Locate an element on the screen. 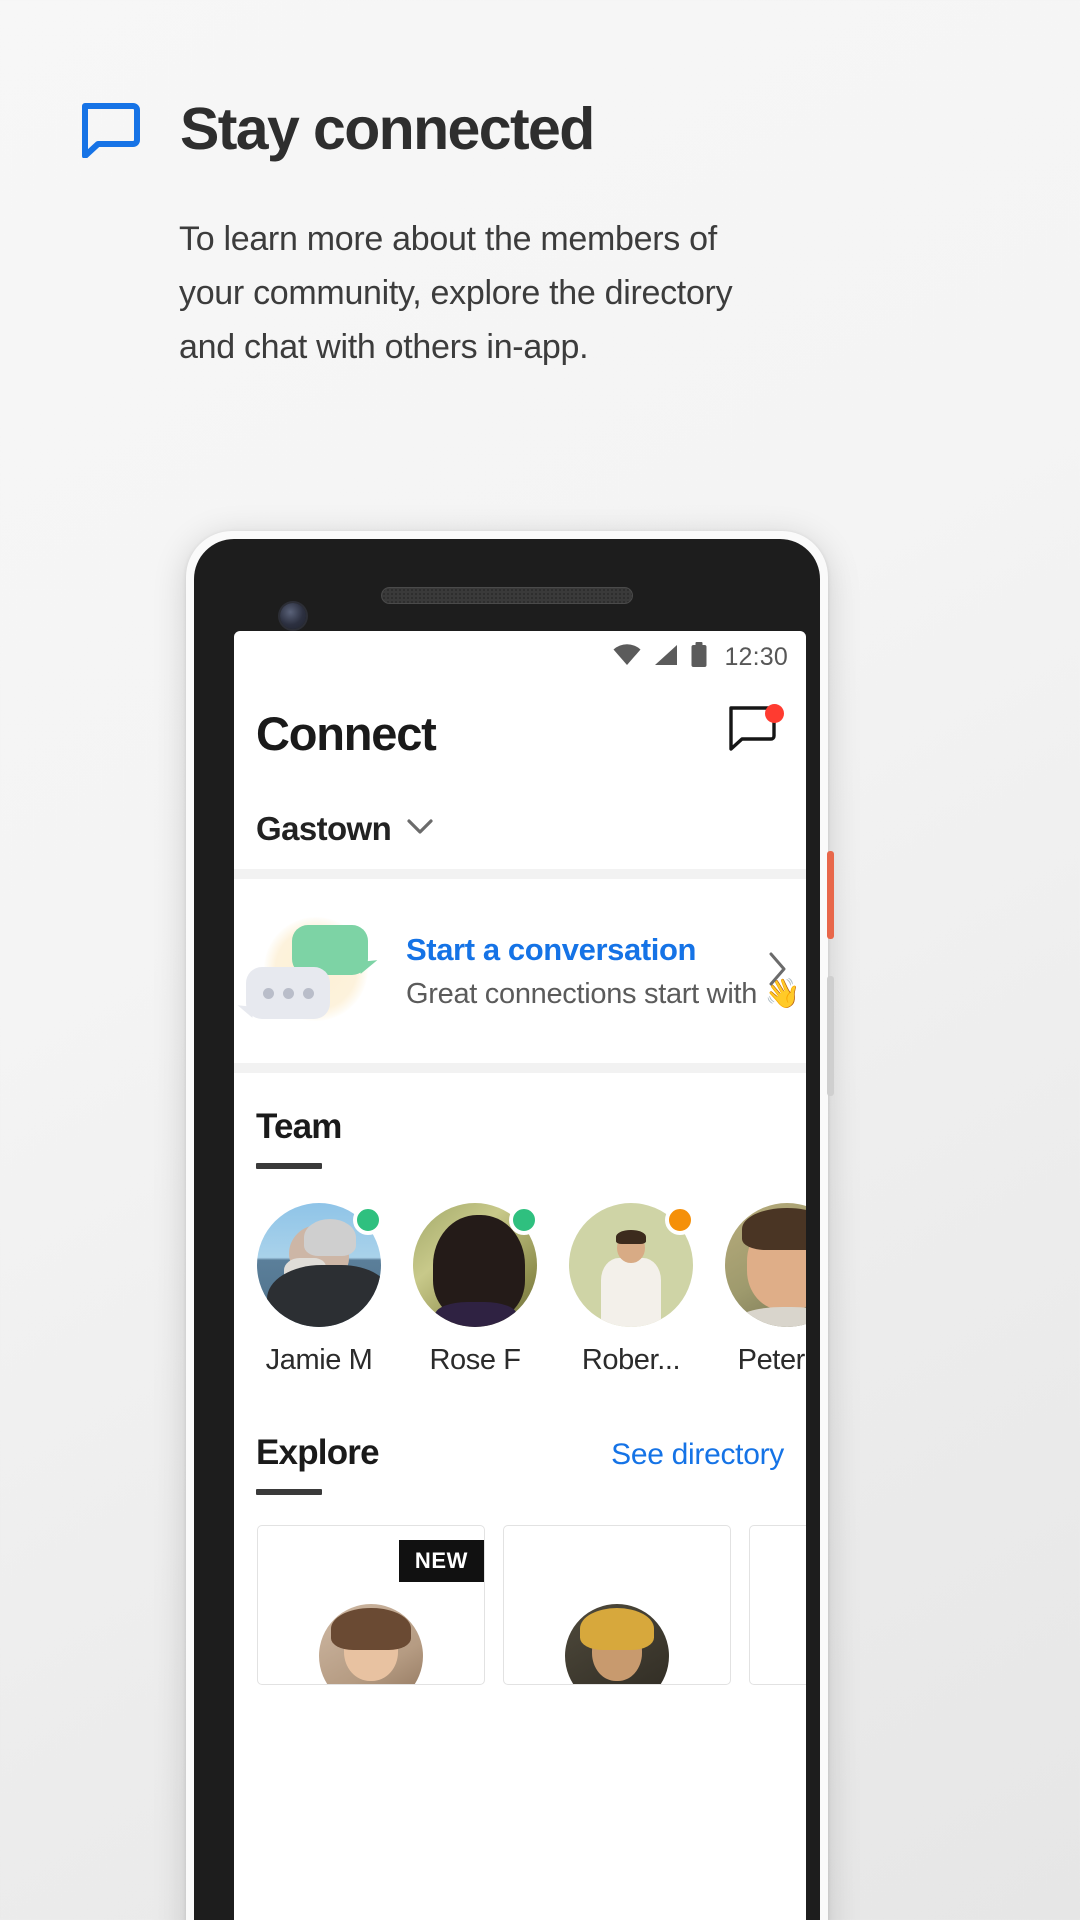 The width and height of the screenshot is (1080, 1920). list-item: Peter M is located at coordinates (765, 1290).